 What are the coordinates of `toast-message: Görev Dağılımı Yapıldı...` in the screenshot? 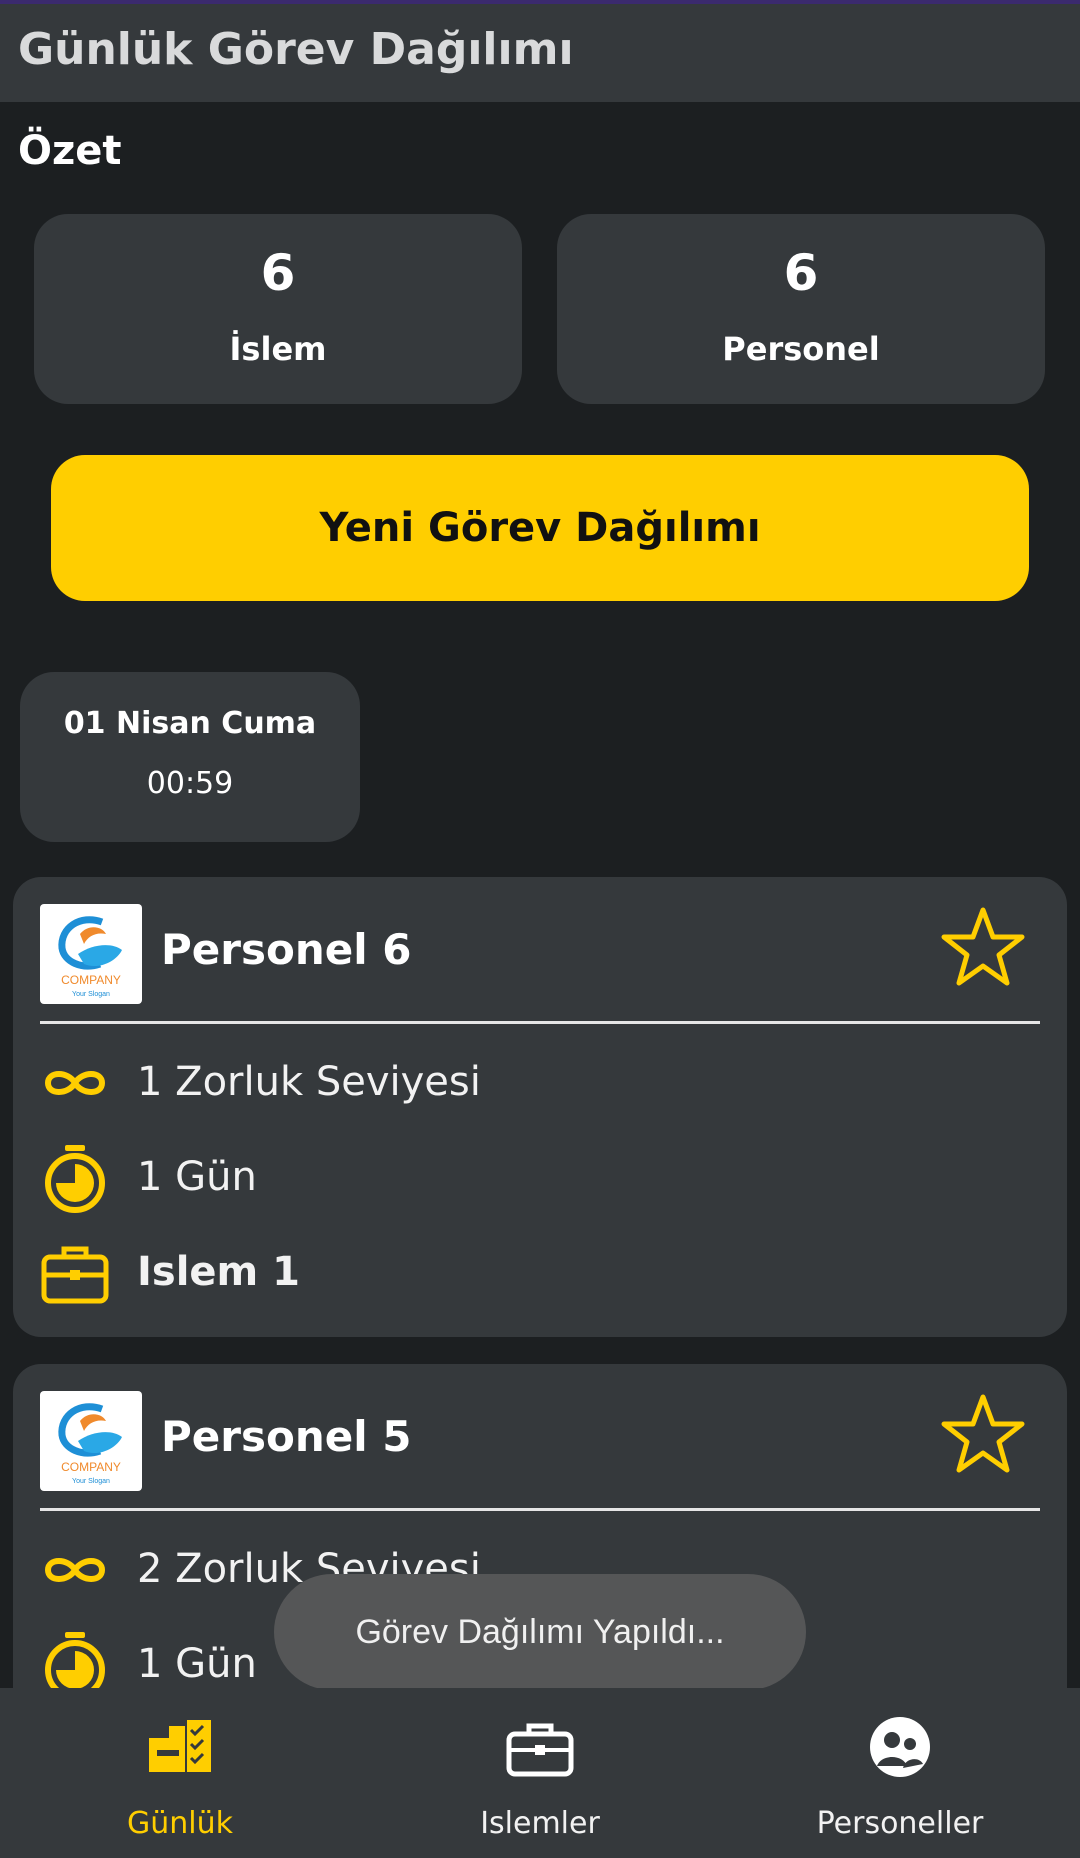 It's located at (540, 1632).